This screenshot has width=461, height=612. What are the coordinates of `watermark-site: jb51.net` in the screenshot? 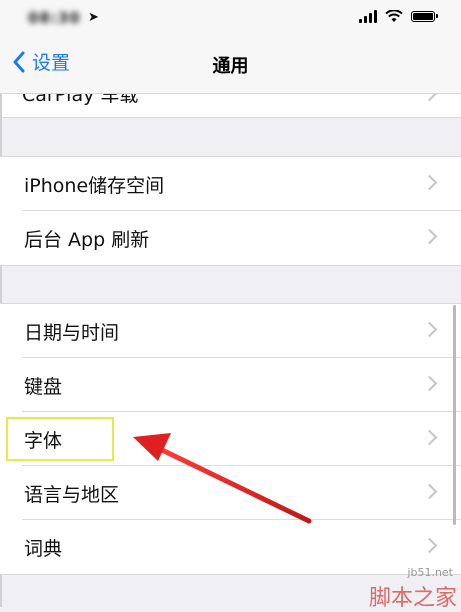 It's located at (430, 572).